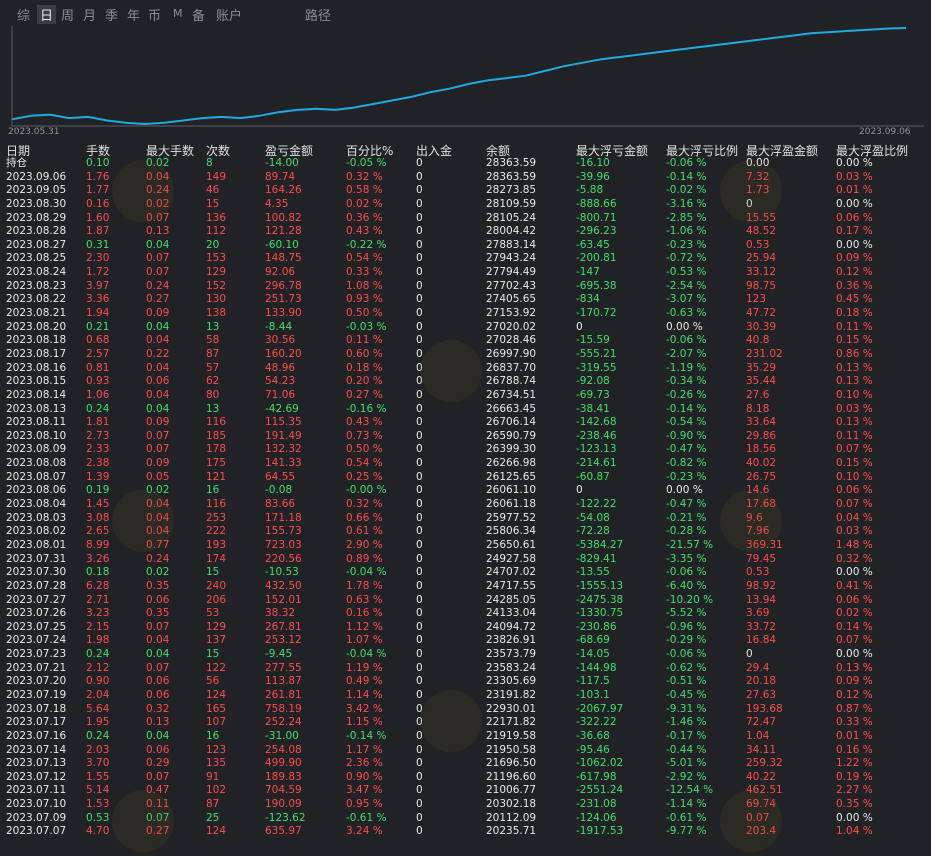 The image size is (931, 856). What do you see at coordinates (36, 353) in the screenshot?
I see `cell-date: 2023.08.17` at bounding box center [36, 353].